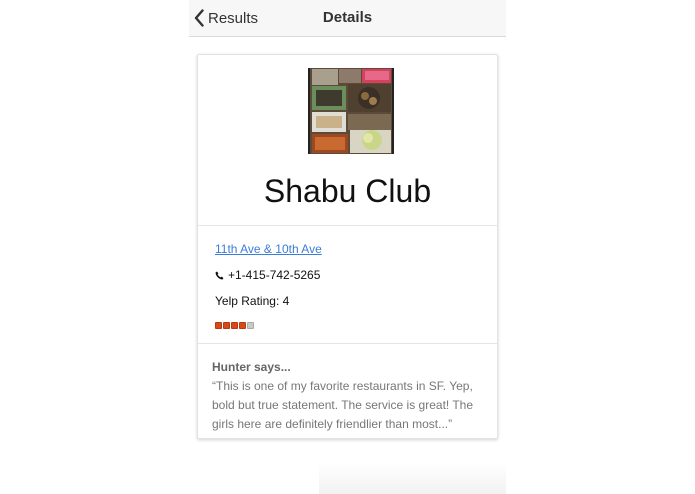 Image resolution: width=695 pixels, height=494 pixels. What do you see at coordinates (274, 275) in the screenshot?
I see `phone-number: +1-415-742-5265` at bounding box center [274, 275].